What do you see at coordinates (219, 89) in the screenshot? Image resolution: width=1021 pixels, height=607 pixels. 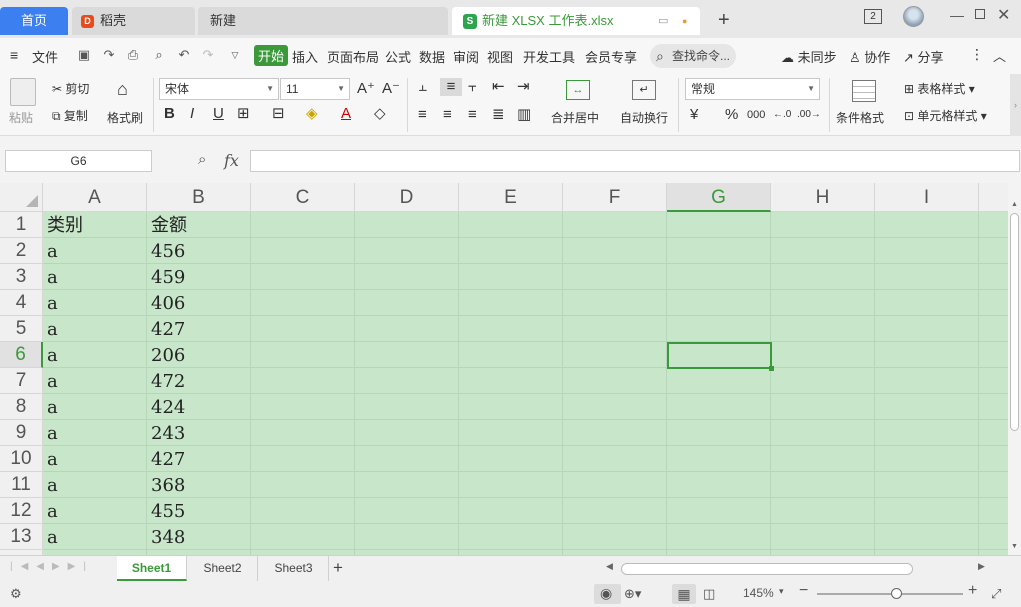 I see `font-name-select: 宋体 ▼` at bounding box center [219, 89].